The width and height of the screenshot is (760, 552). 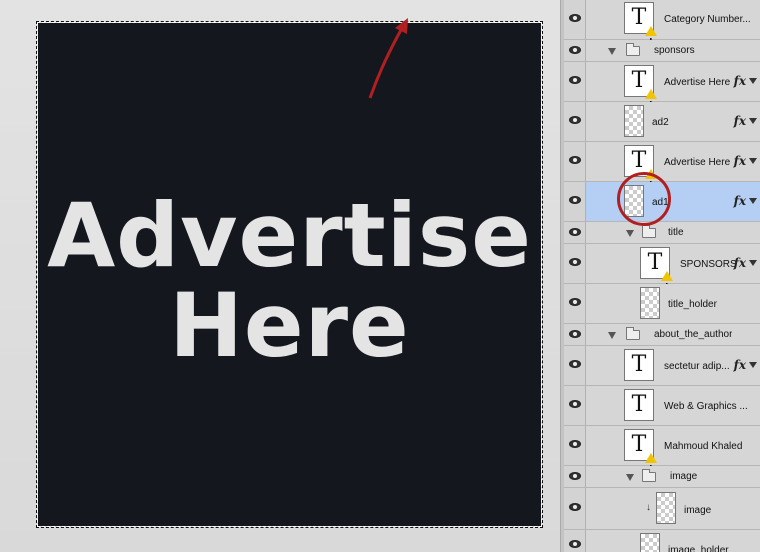 I want to click on layer-row: ad2 fx, so click(x=662, y=122).